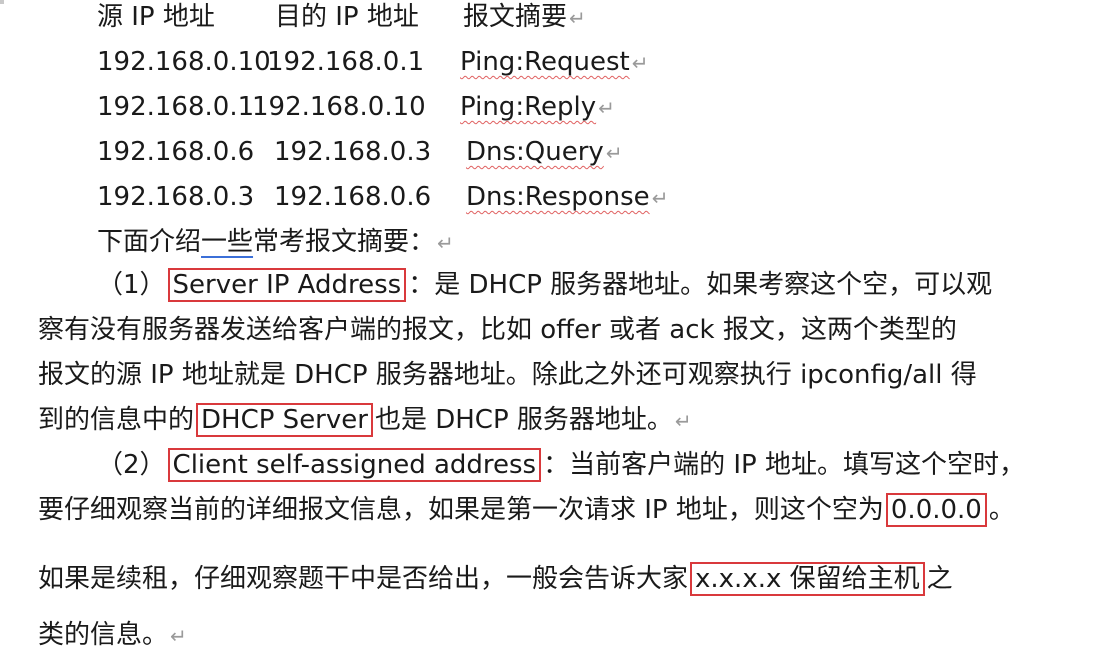  Describe the element at coordinates (495, 579) in the screenshot. I see `item2-line3: 如果是续租，仔细观察题干中是否给出，一般会告诉大家 x.x.x.x 保留给主机之` at that location.